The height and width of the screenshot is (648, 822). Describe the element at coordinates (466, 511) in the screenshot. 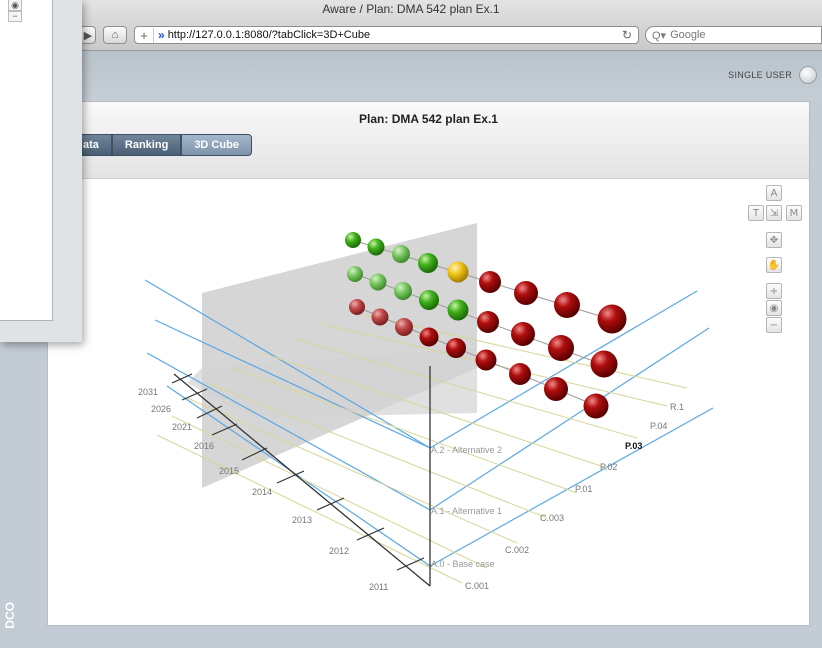

I see `alternative-label: A.1 - Alternative 1` at that location.